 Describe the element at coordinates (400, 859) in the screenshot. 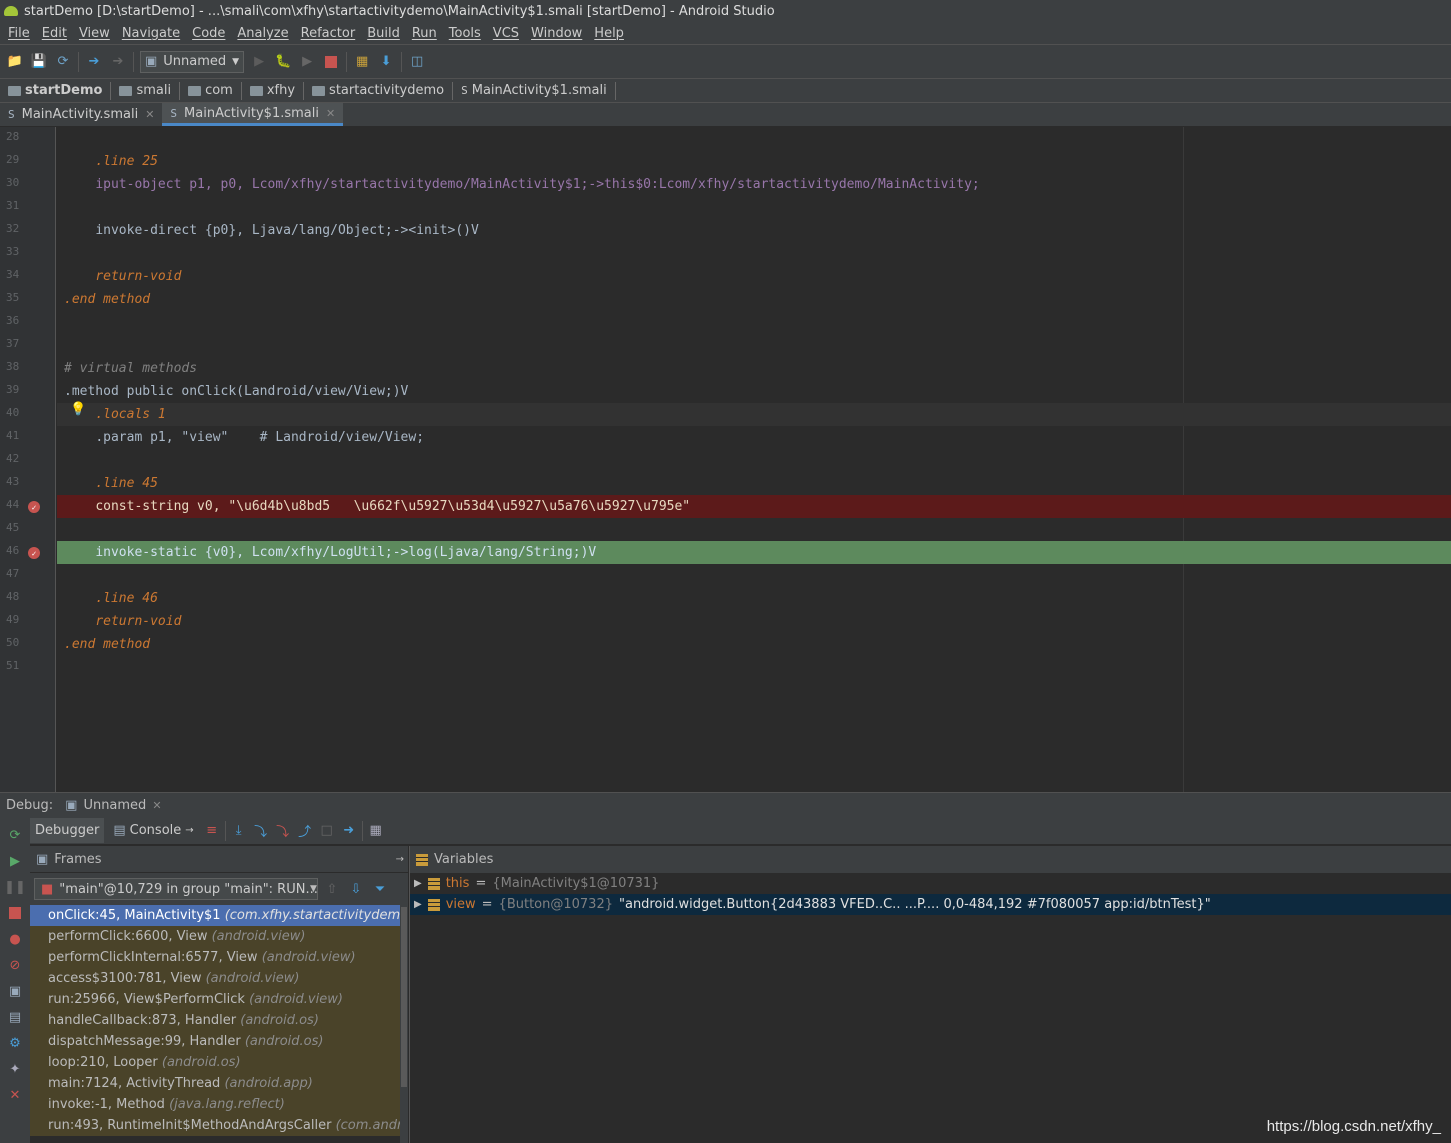

I see `pin-icon: →` at that location.